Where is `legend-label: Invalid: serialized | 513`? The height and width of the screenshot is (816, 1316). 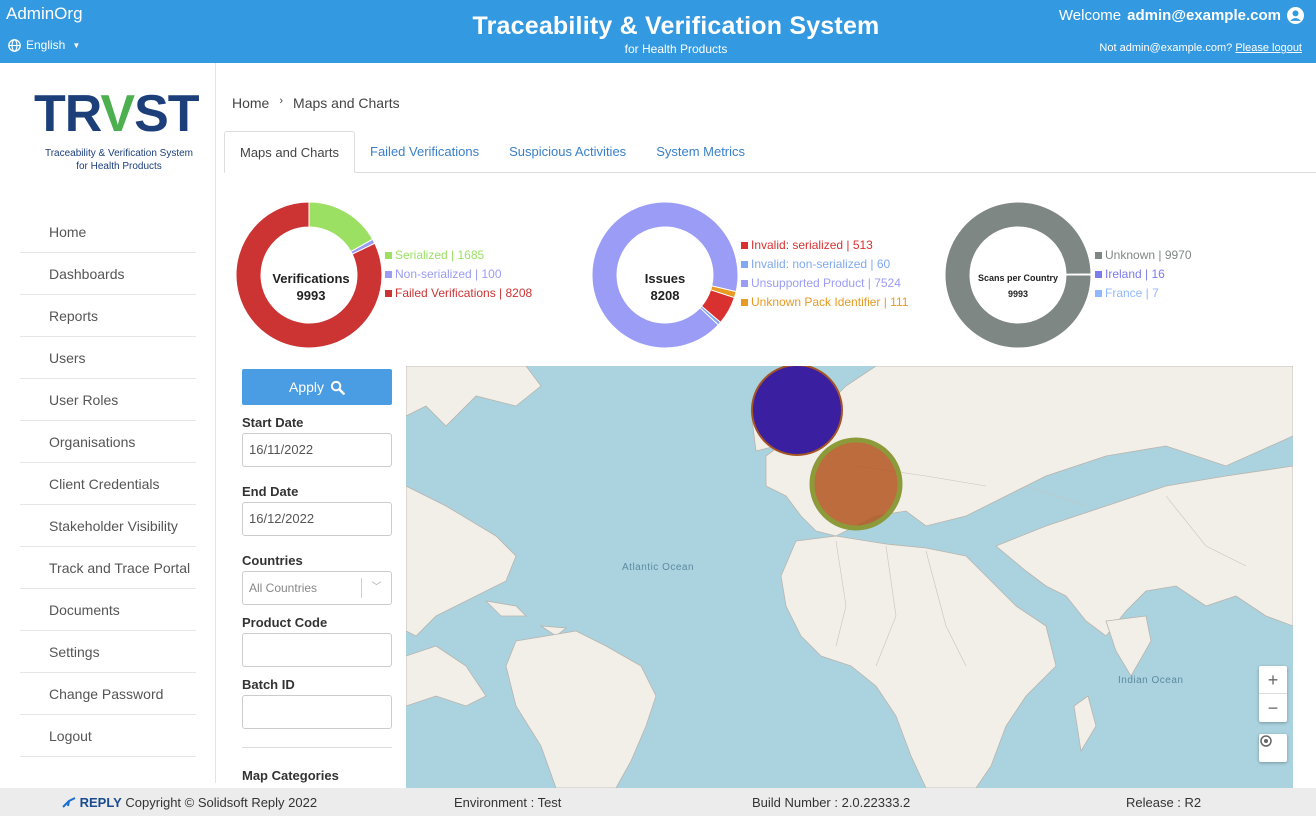 legend-label: Invalid: serialized | 513 is located at coordinates (812, 245).